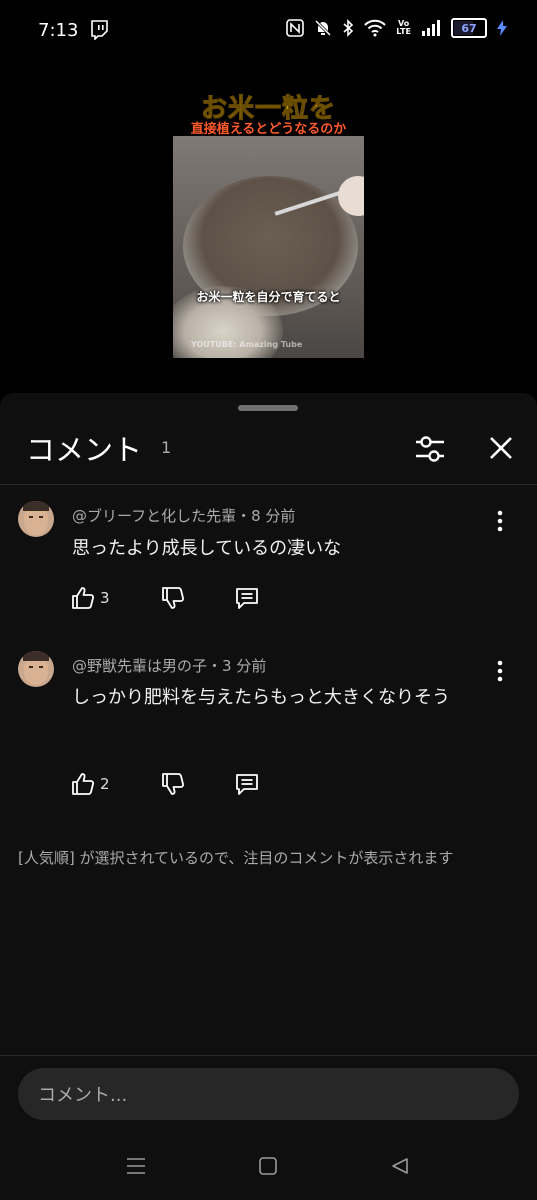 This screenshot has height=1200, width=537. I want to click on video-title-line2: 直接植えるとどうなるのか, so click(268, 129).